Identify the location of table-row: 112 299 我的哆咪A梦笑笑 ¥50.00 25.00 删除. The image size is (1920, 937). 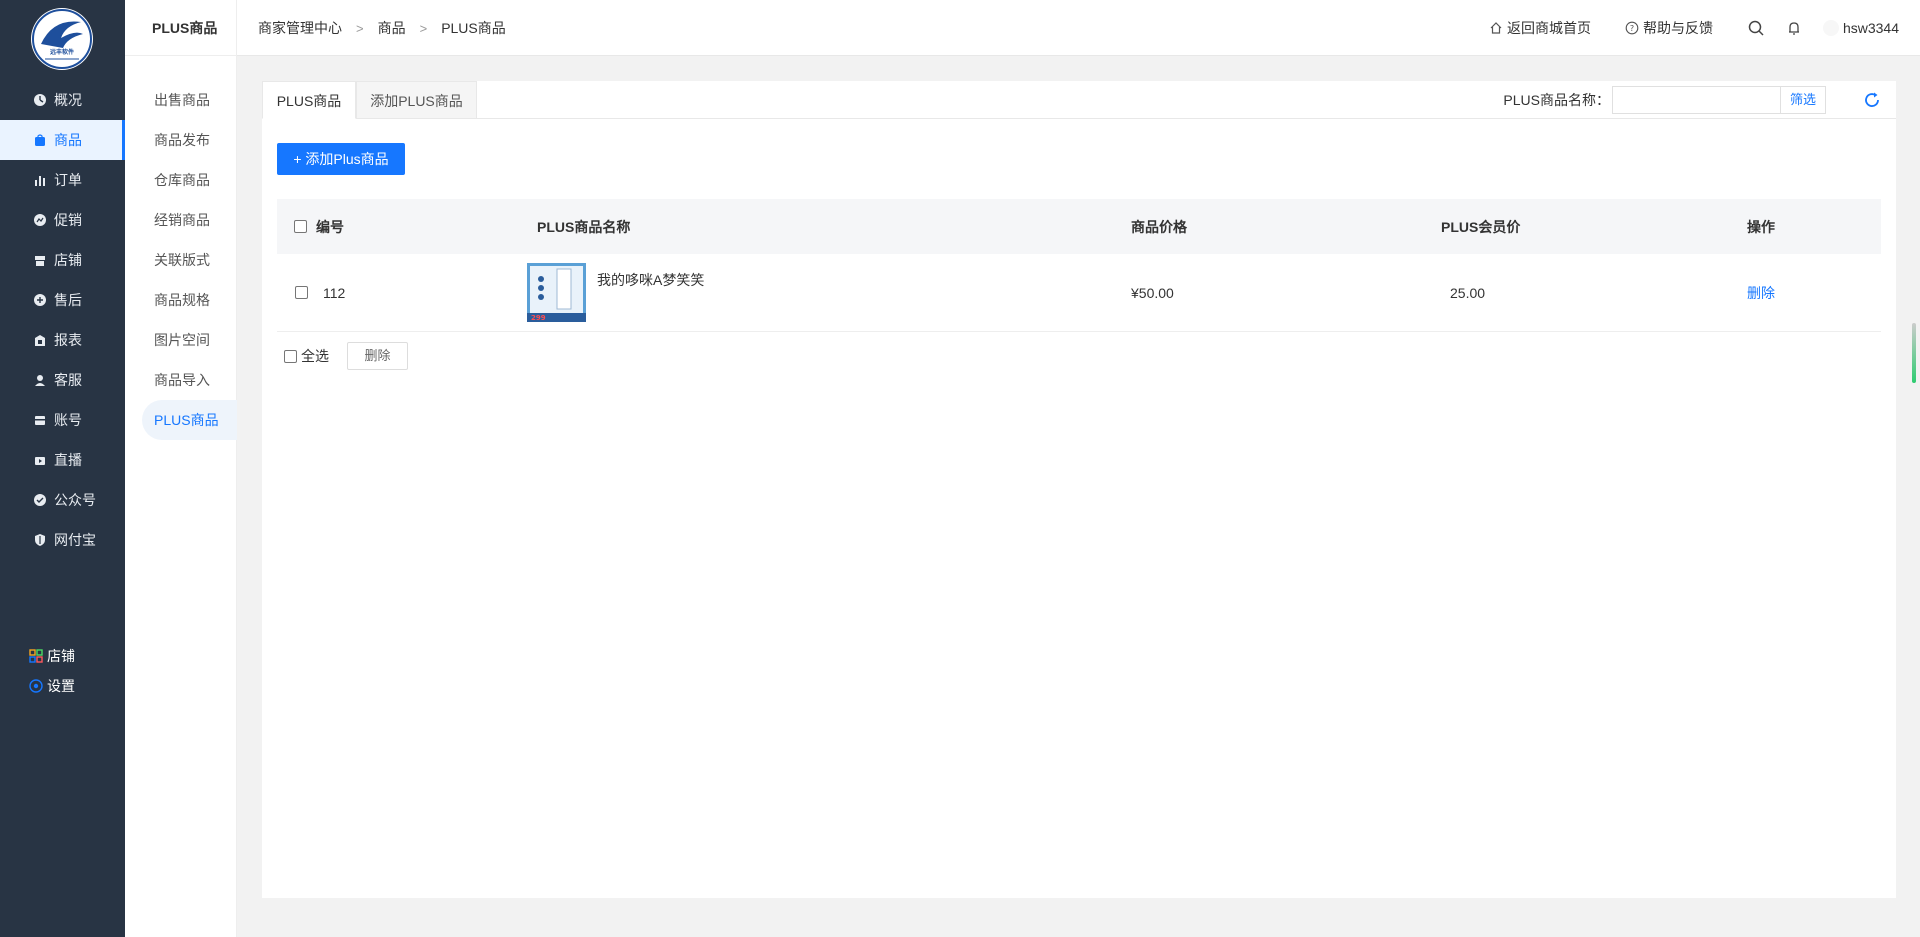
(1079, 293).